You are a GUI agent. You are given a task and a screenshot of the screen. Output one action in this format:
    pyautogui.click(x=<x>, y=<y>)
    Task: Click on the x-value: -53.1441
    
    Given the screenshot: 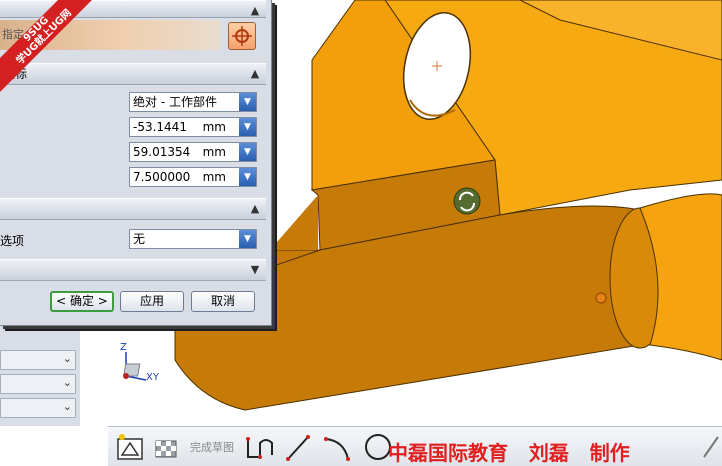 What is the action you would take?
    pyautogui.click(x=160, y=127)
    